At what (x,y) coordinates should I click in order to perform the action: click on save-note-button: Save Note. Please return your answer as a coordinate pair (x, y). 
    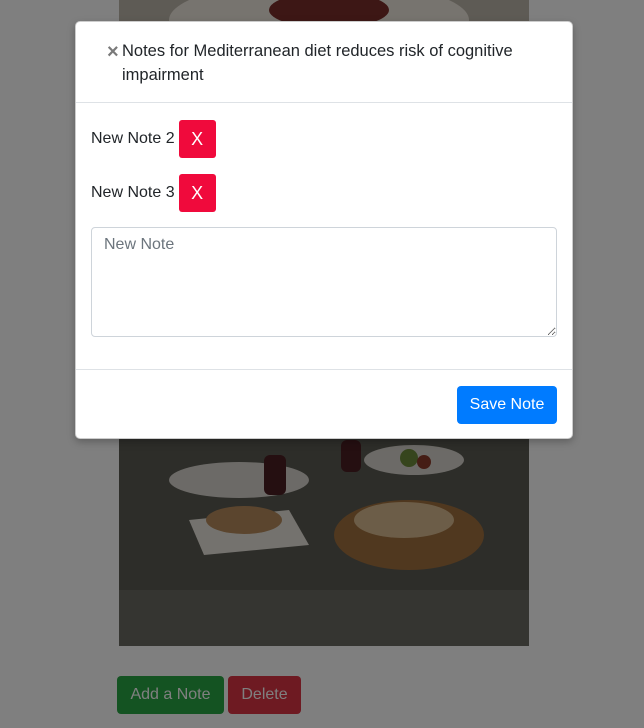
    Looking at the image, I should click on (507, 405).